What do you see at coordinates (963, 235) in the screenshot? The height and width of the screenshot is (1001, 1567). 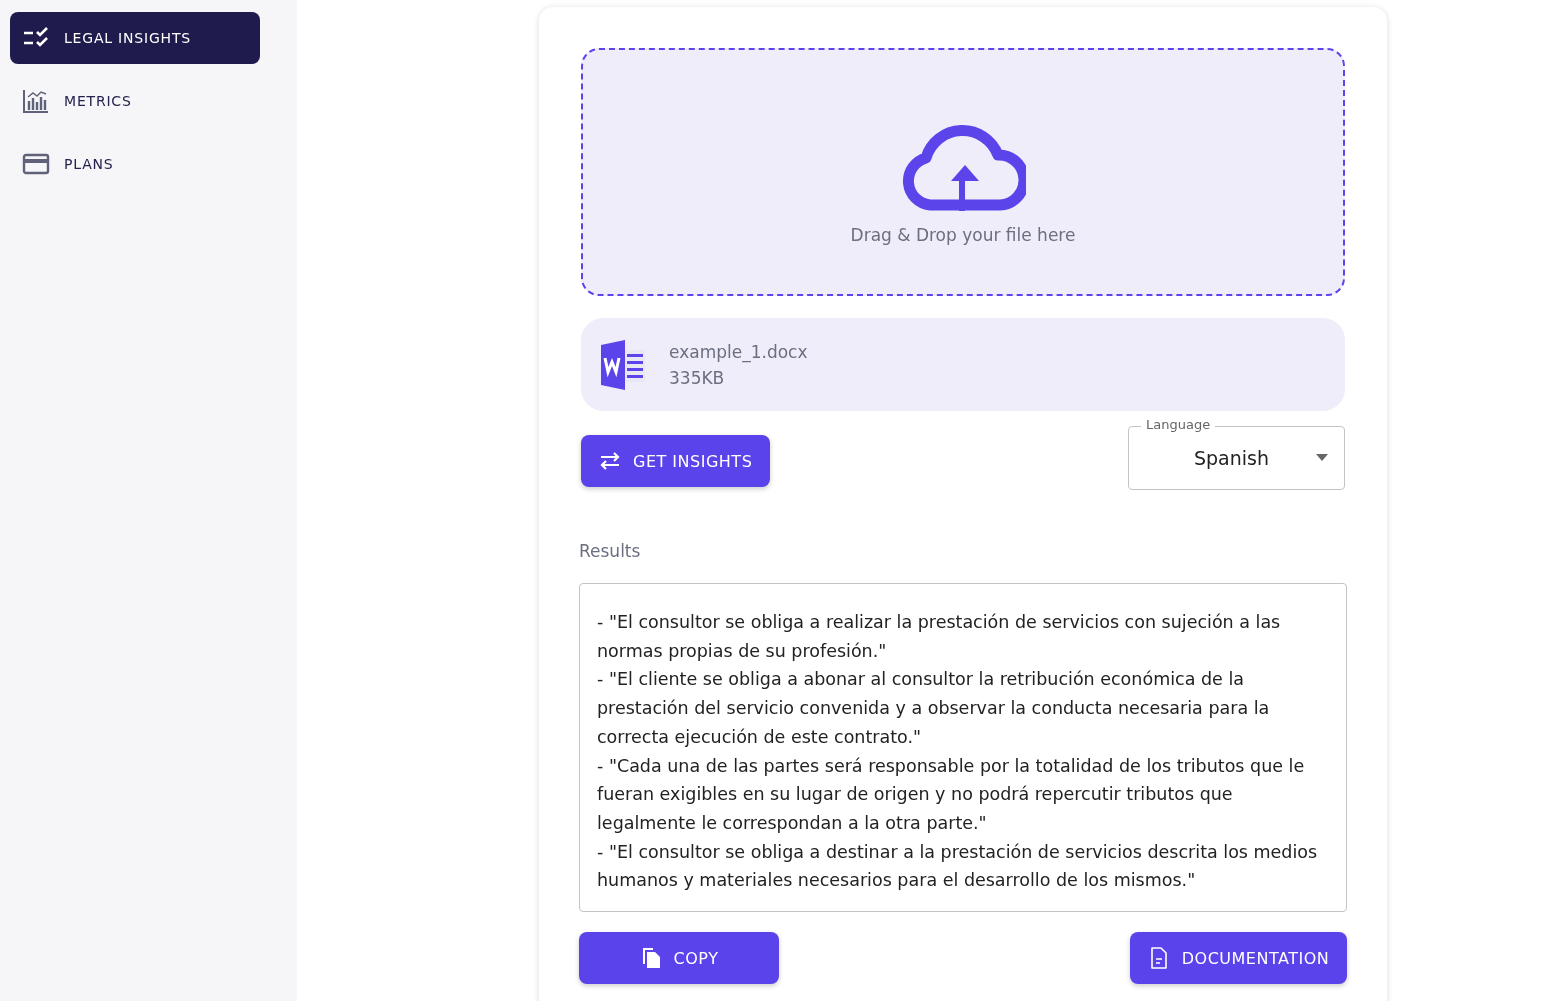 I see `drop-prompt: Drag & Drop your file here` at bounding box center [963, 235].